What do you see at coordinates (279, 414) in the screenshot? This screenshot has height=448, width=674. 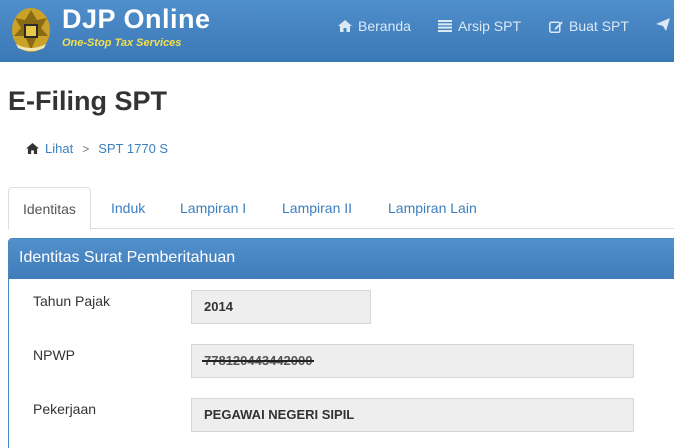 I see `pekerjaan-value: PEGAWAI NEGERI SIPIL` at bounding box center [279, 414].